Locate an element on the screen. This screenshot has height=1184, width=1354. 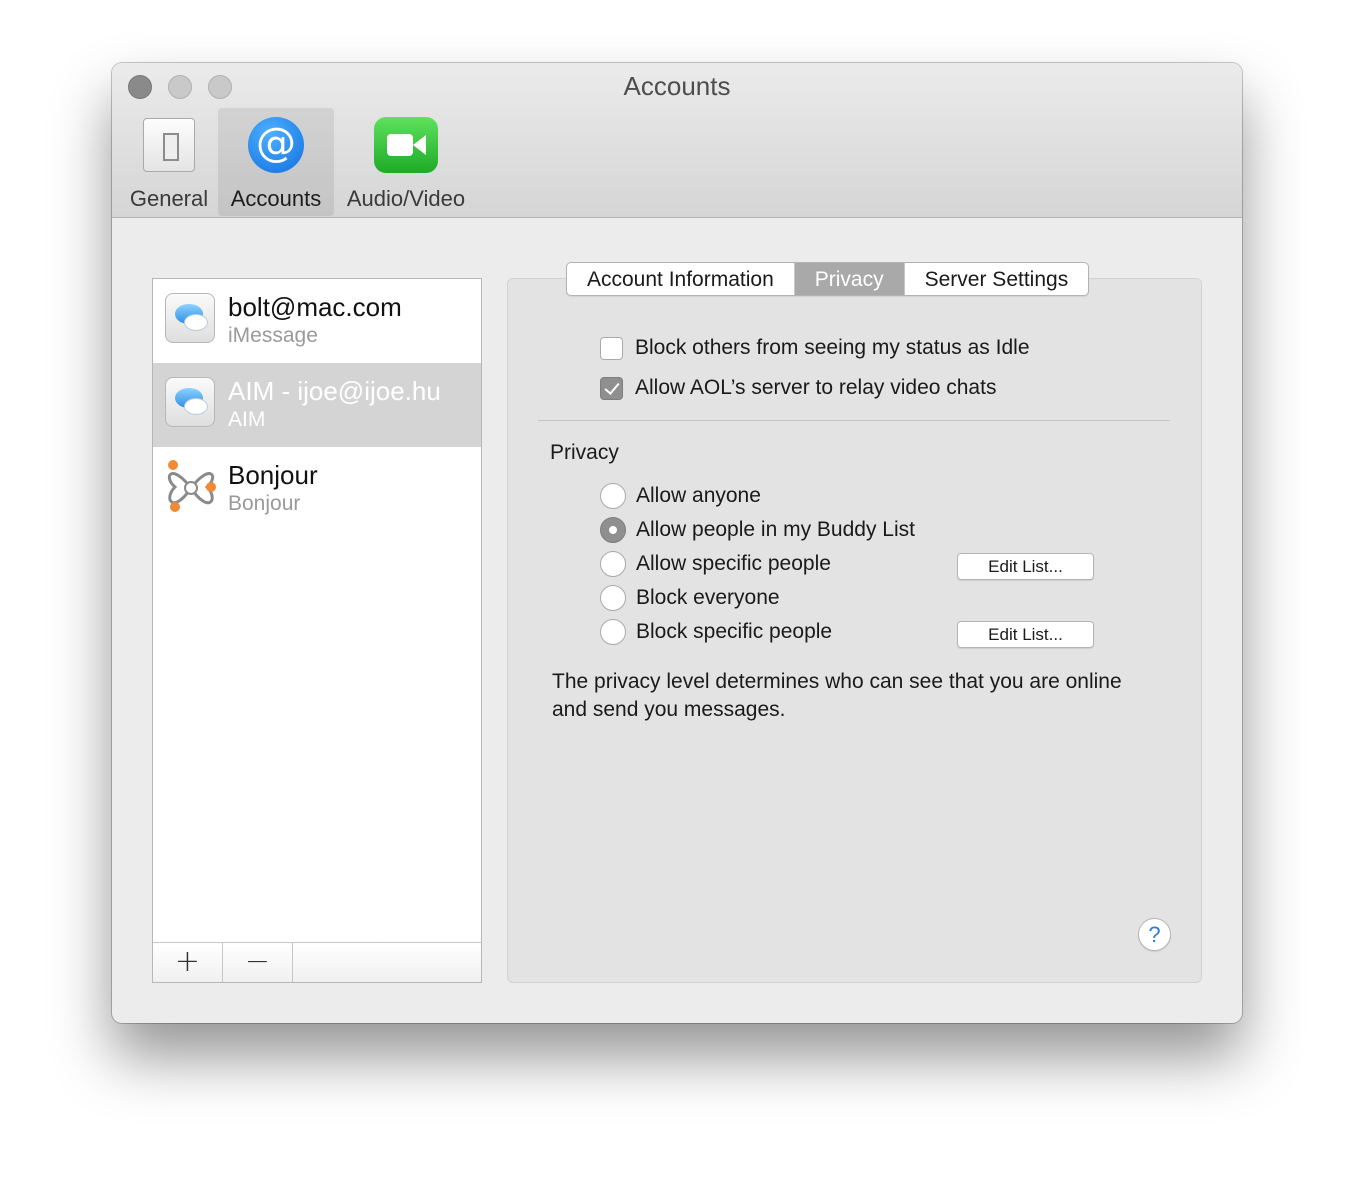
radio-block-everyone: Block everyone is located at coordinates (690, 598).